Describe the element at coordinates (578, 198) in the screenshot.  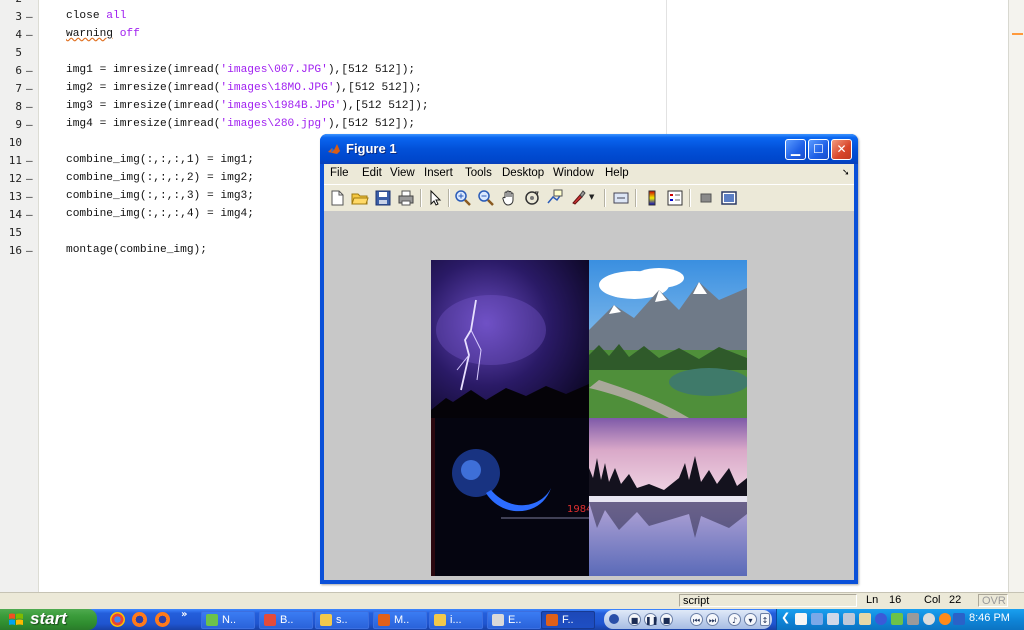
I see `brush-icon` at that location.